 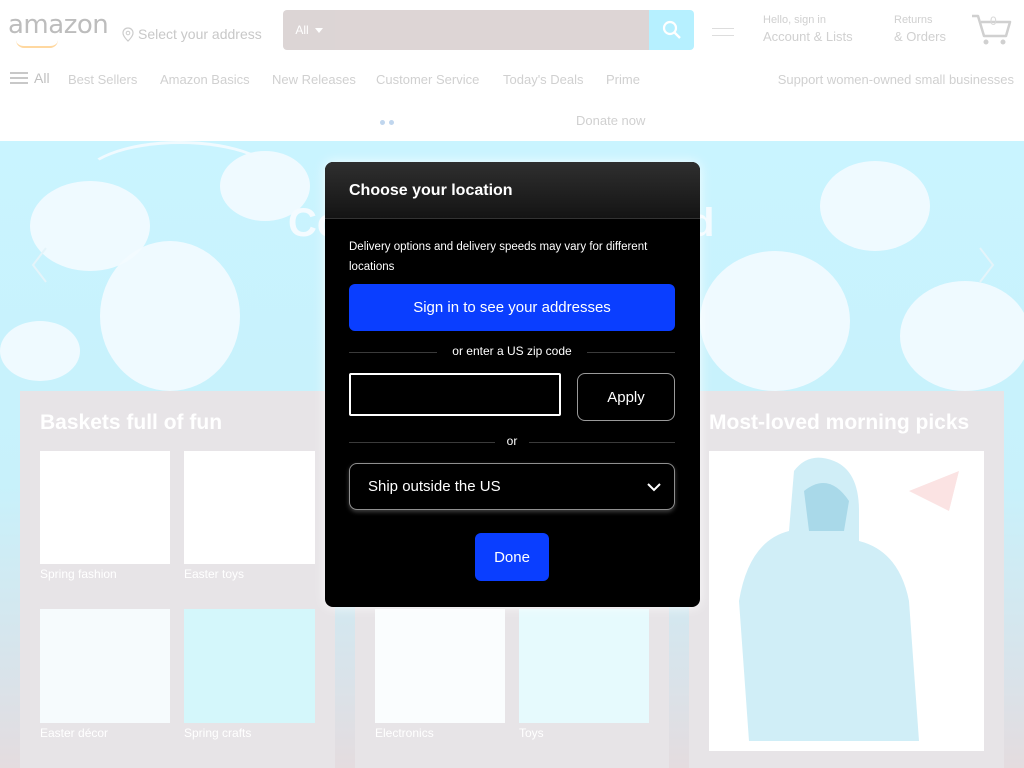 I want to click on tile-label: Easter décor, so click(x=74, y=733).